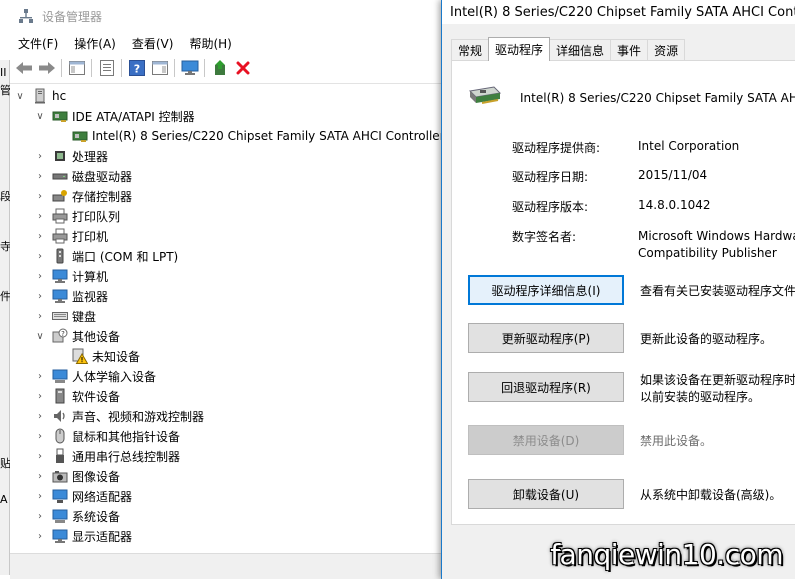 The height and width of the screenshot is (579, 795). What do you see at coordinates (717, 380) in the screenshot?
I see `desc-line: 如果该设备在更新驱动程序时失败，则回退到` at bounding box center [717, 380].